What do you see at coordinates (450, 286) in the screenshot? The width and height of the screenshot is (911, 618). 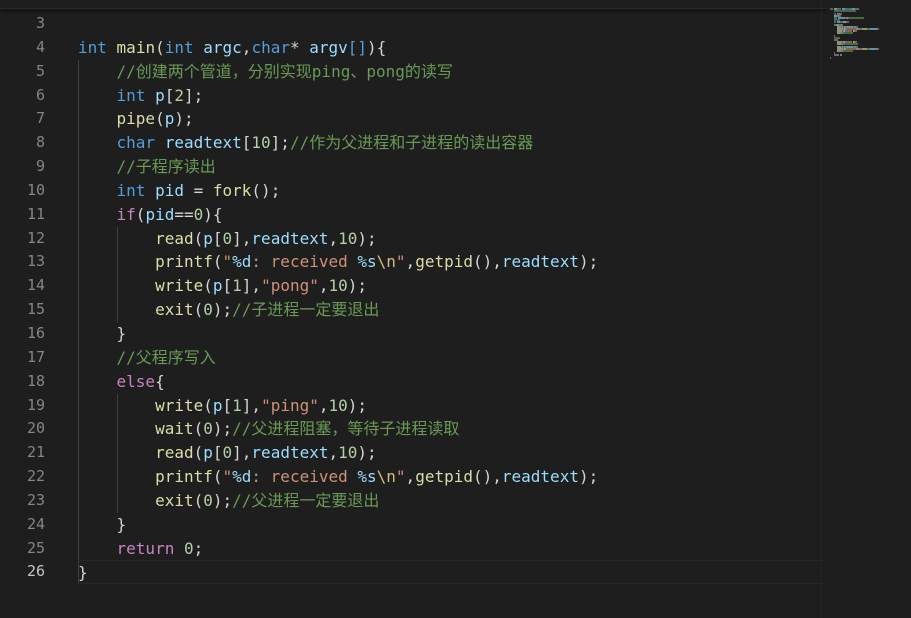 I see `code-line: write(p[1],"pong",10);` at bounding box center [450, 286].